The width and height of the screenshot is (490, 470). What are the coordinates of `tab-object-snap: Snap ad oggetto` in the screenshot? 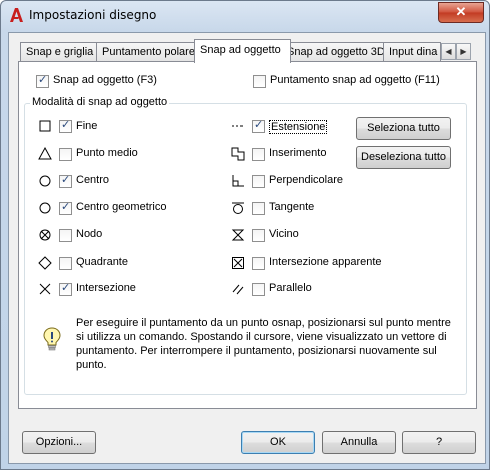 It's located at (242, 51).